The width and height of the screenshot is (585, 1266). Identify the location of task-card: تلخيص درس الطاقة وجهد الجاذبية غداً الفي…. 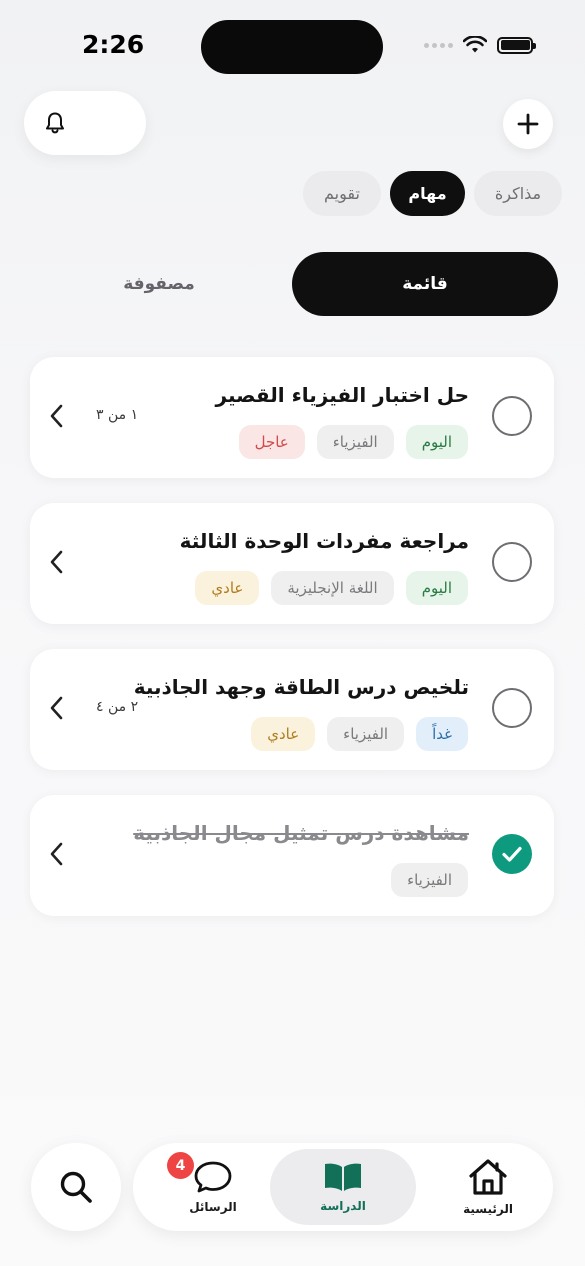
(292, 709).